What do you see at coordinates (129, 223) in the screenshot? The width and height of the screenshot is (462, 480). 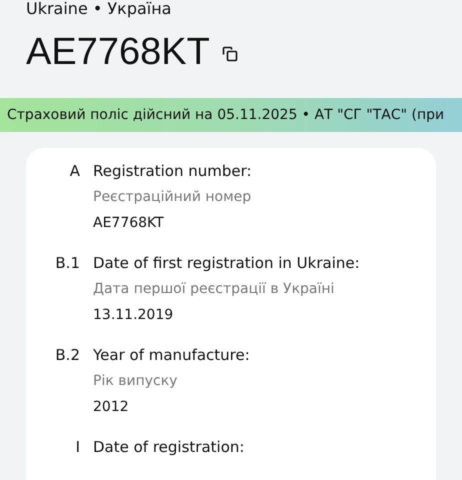 I see `field-value: AE7768KT` at bounding box center [129, 223].